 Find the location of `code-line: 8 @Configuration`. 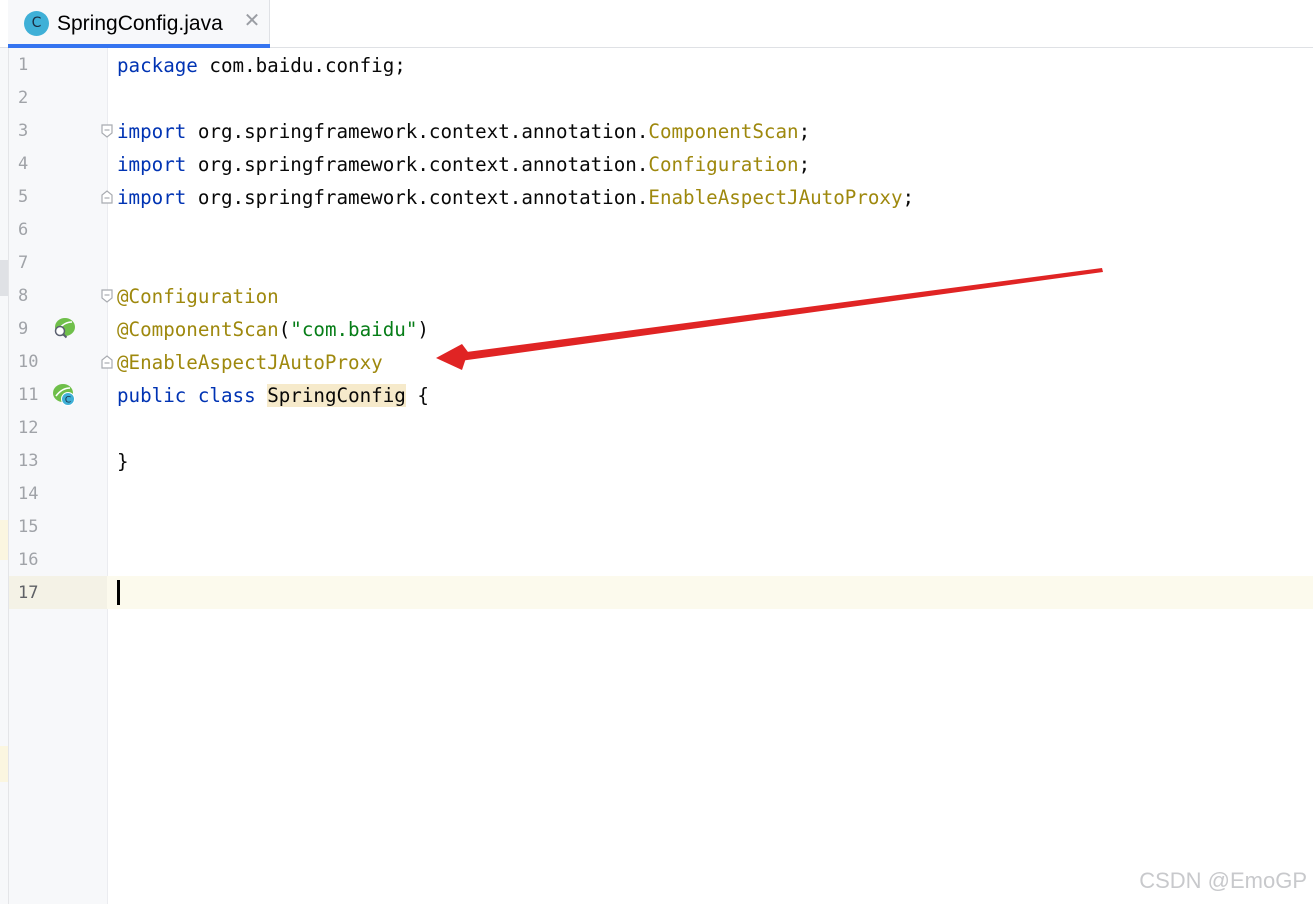

code-line: 8 @Configuration is located at coordinates (656, 296).